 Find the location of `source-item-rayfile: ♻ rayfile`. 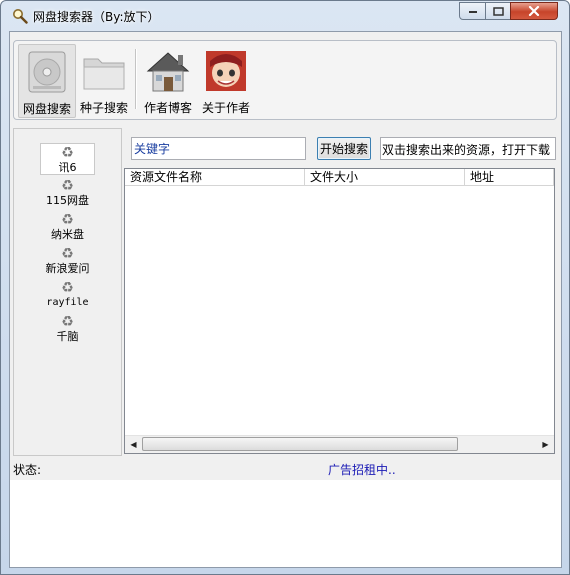

source-item-rayfile: ♻ rayfile is located at coordinates (67, 295).